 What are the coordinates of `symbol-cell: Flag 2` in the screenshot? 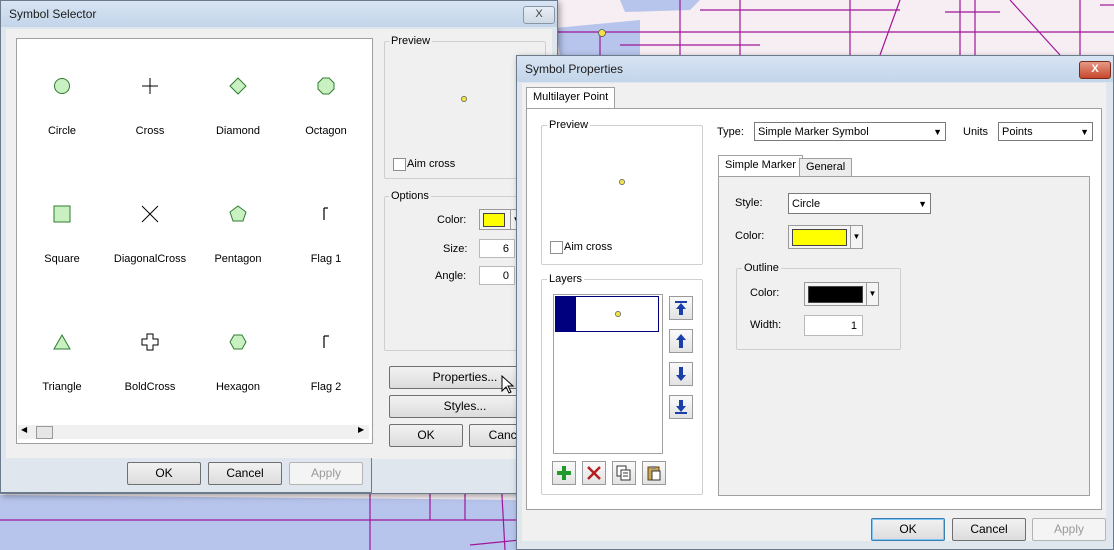 It's located at (326, 345).